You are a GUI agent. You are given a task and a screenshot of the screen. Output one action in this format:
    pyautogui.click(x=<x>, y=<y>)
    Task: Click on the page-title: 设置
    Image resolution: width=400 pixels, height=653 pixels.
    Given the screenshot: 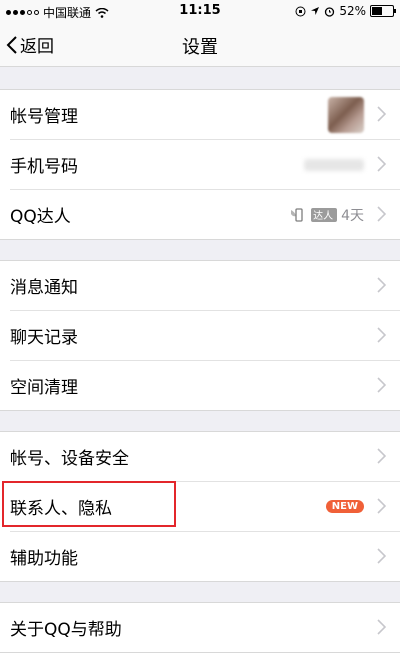 What is the action you would take?
    pyautogui.click(x=200, y=47)
    